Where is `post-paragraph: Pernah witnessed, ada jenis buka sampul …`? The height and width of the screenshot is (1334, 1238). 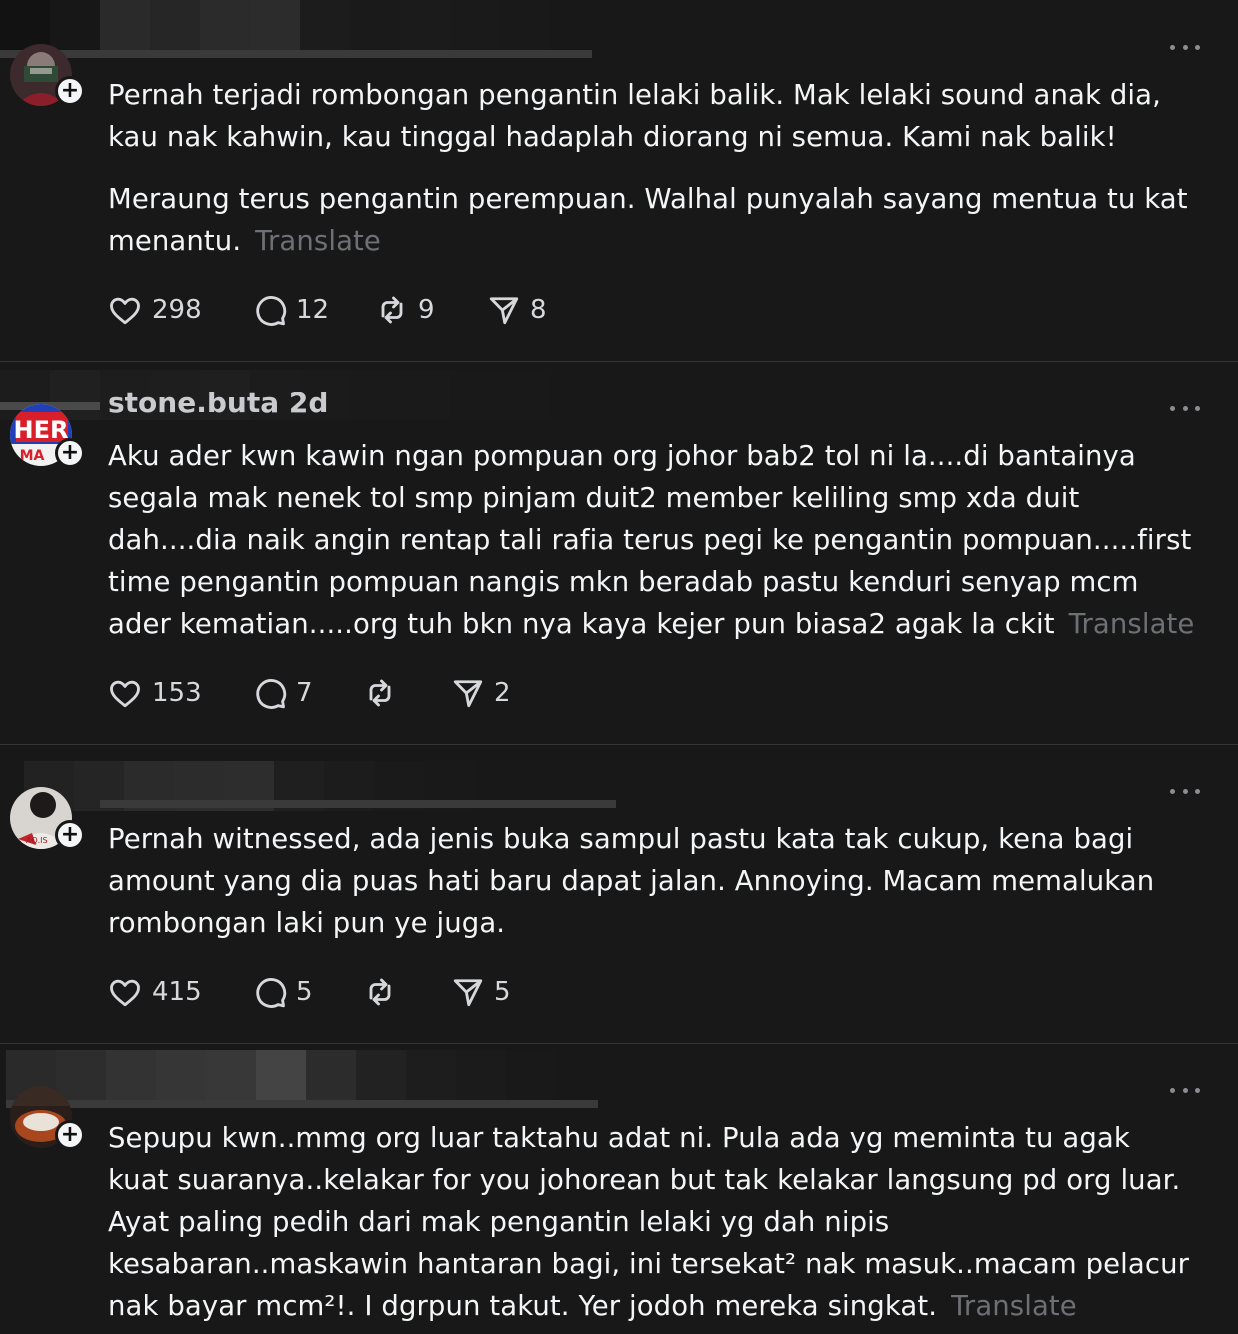 post-paragraph: Pernah witnessed, ada jenis buka sampul … is located at coordinates (631, 881).